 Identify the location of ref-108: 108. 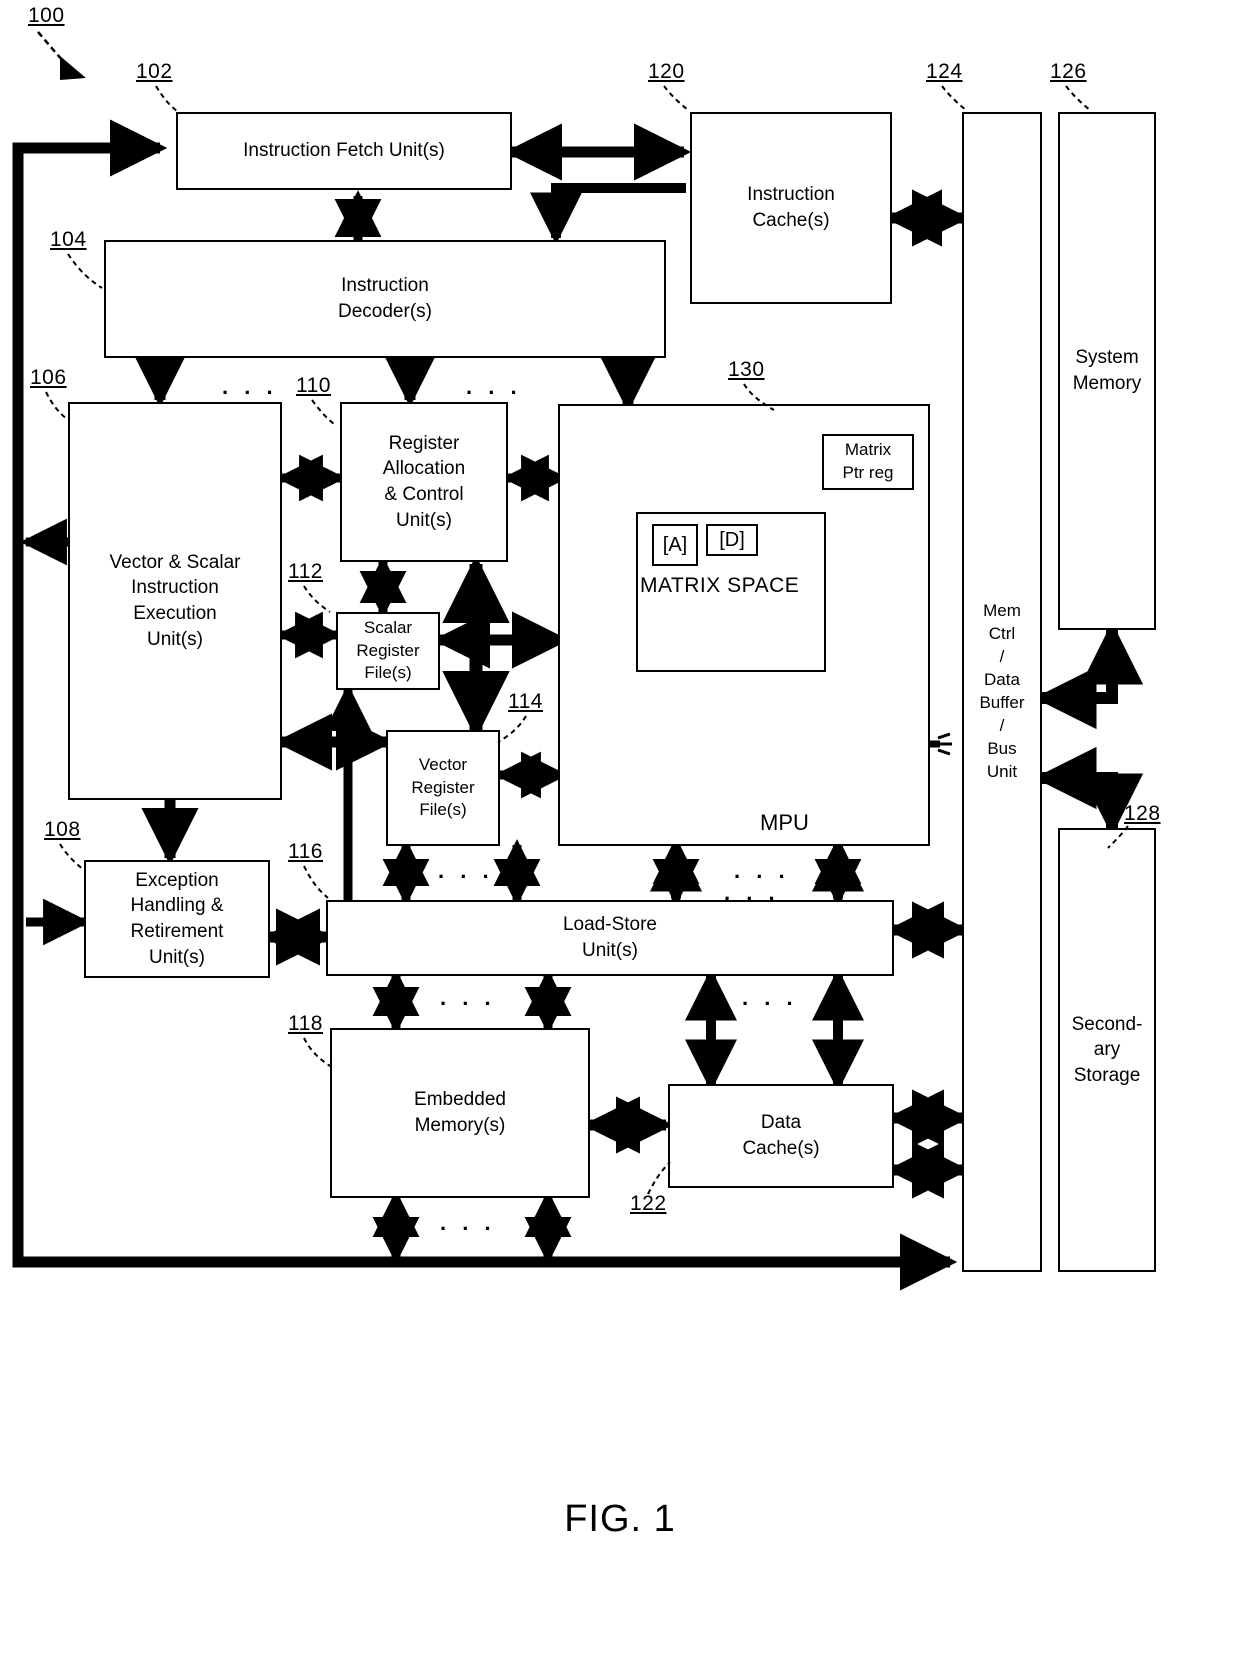
(62, 829).